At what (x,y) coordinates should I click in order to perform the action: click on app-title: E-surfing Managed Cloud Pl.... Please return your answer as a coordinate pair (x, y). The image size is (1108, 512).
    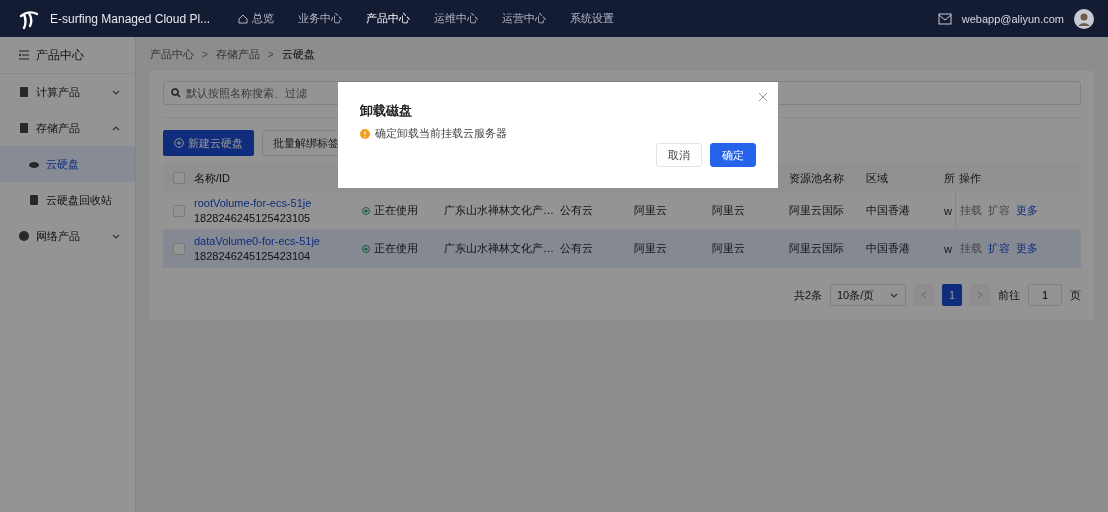
    Looking at the image, I should click on (130, 18).